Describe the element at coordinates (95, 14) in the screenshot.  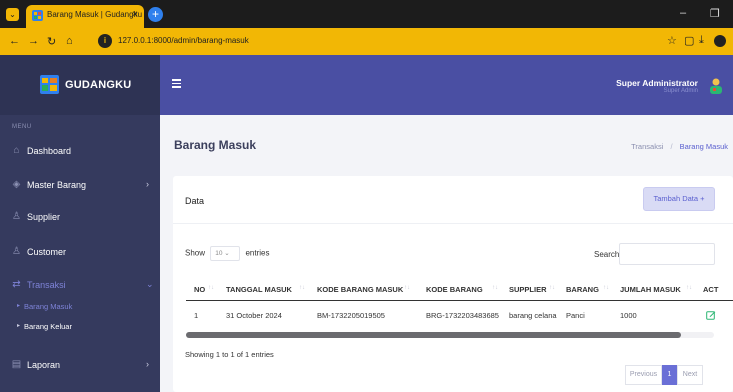
I see `tab-title: Barang Masuk | Gudangku` at that location.